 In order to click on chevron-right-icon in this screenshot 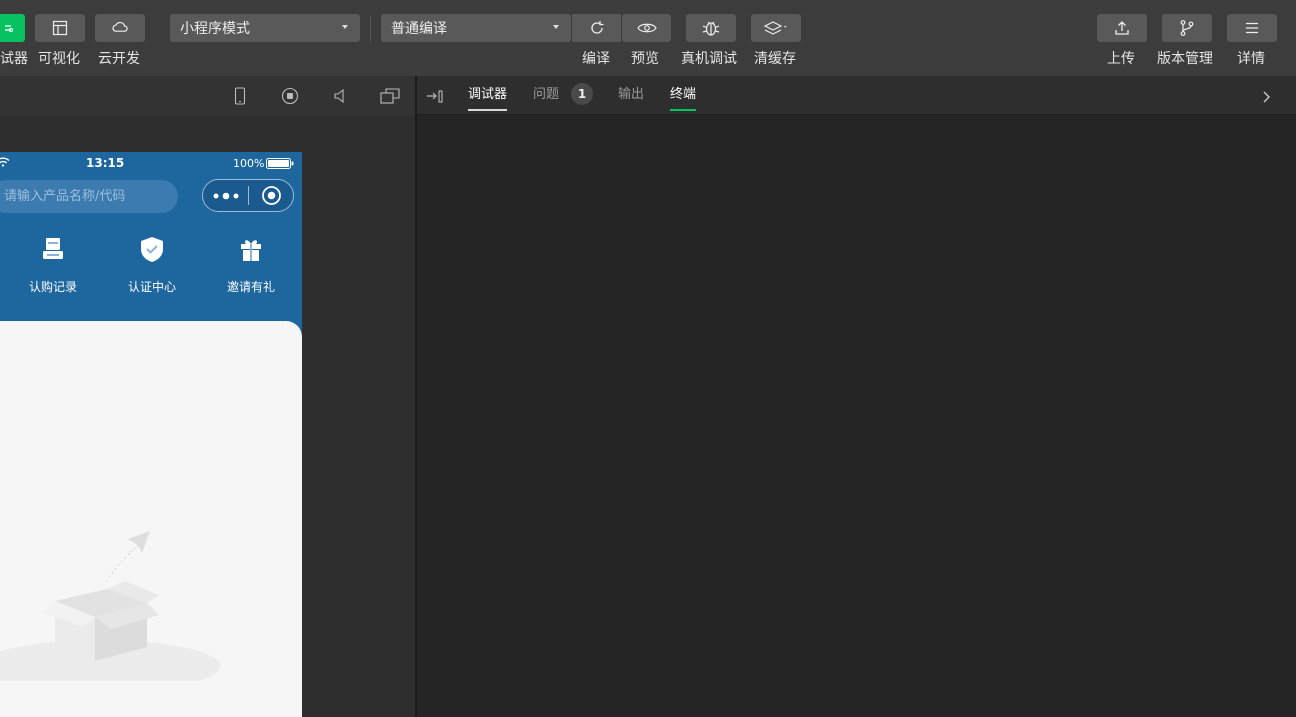, I will do `click(1266, 97)`.